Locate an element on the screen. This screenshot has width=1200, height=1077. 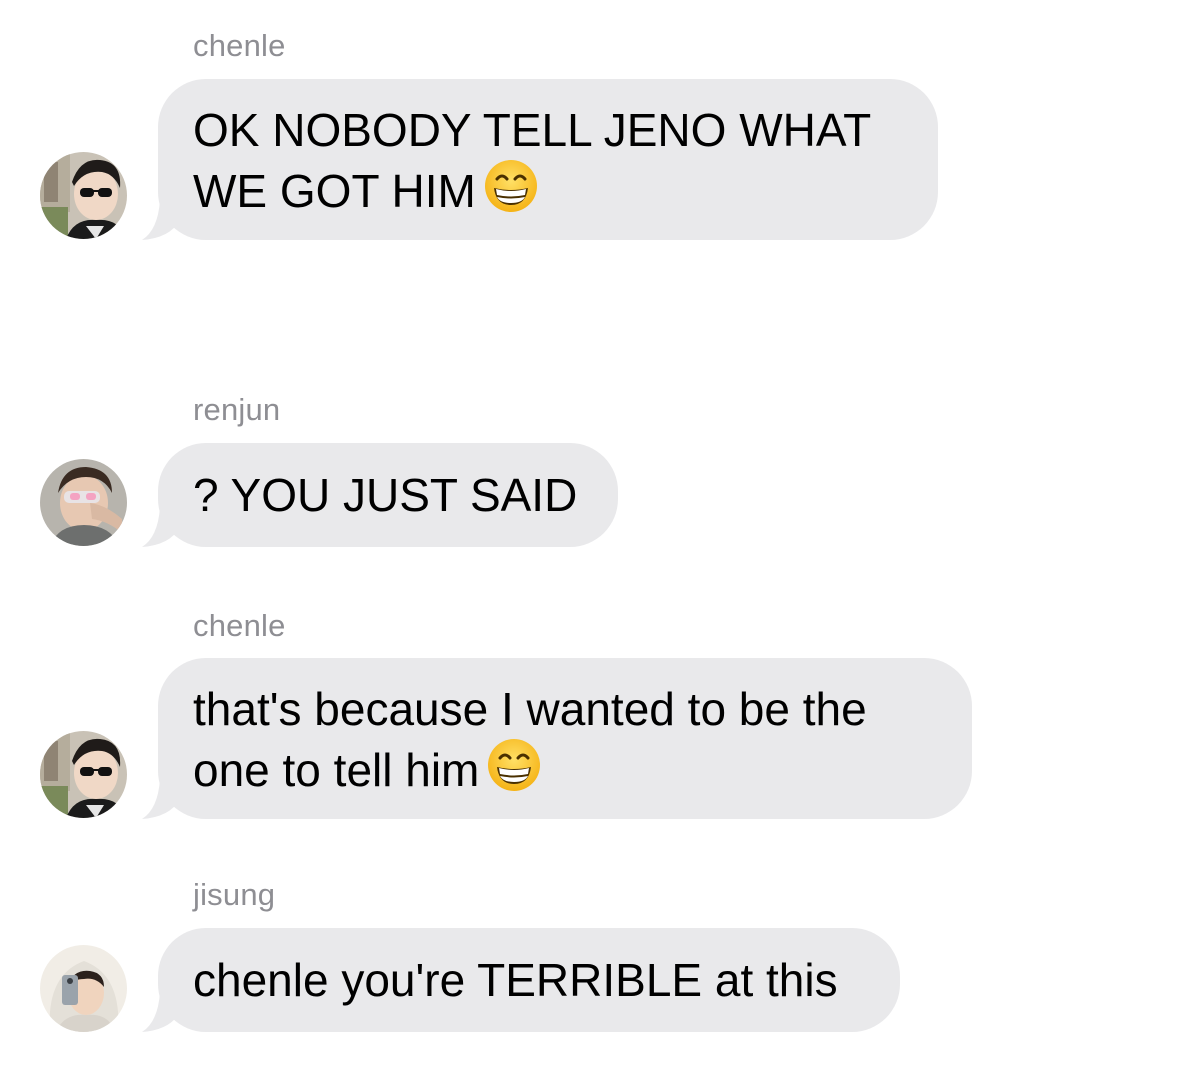
sender-name: renjun is located at coordinates (237, 409).